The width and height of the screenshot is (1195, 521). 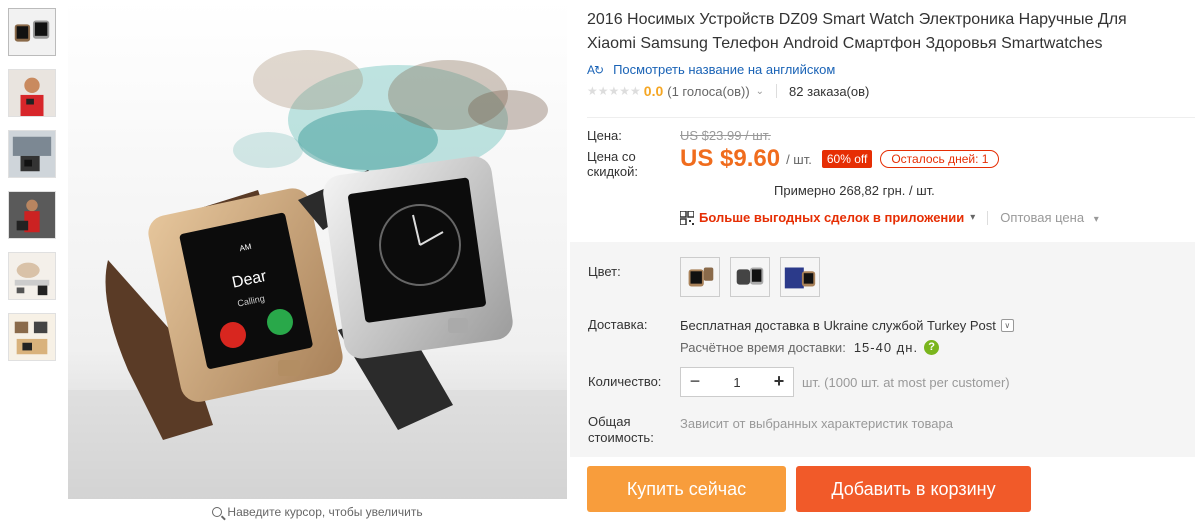 I want to click on chevron-down-icon: ⌄, so click(x=760, y=91).